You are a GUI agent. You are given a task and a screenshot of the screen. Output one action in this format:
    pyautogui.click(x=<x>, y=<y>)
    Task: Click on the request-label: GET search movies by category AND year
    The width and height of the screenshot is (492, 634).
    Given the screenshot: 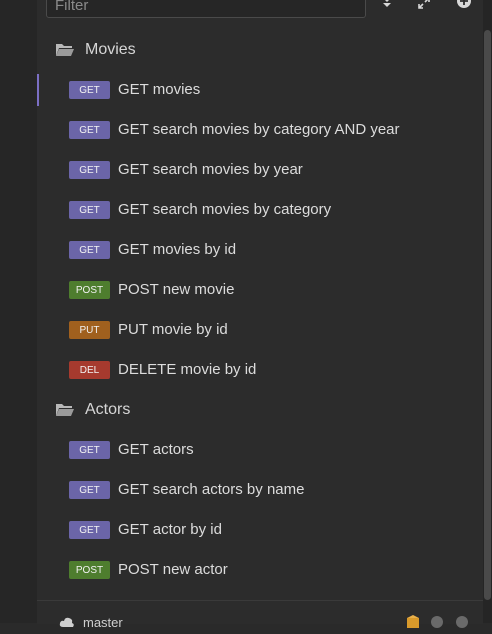 What is the action you would take?
    pyautogui.click(x=259, y=129)
    